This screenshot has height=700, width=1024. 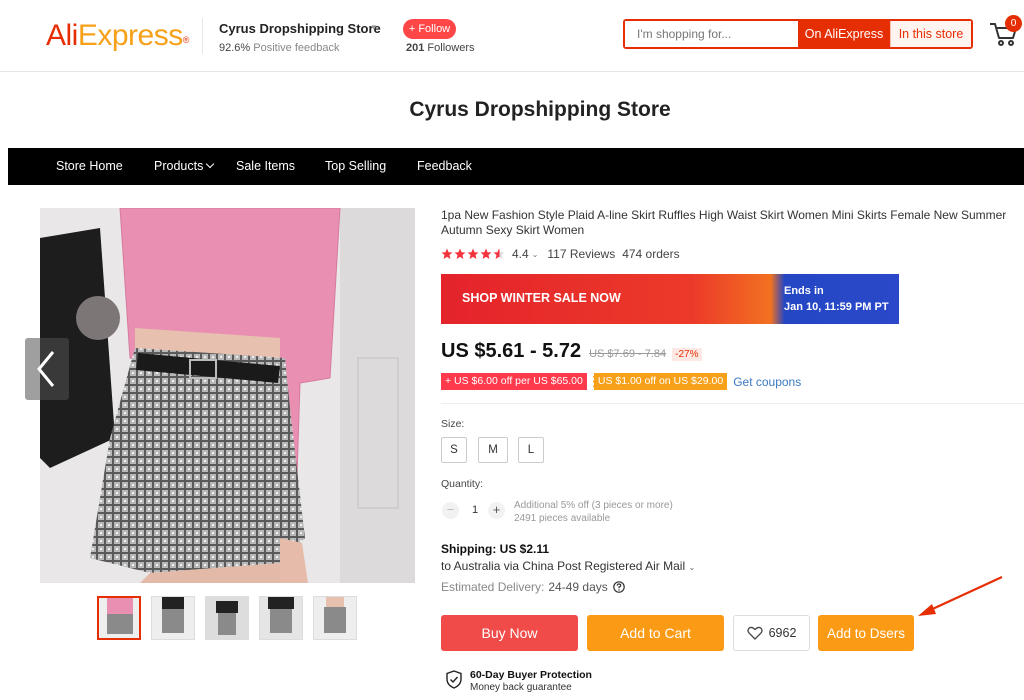 What do you see at coordinates (186, 40) in the screenshot?
I see `logo-reg: ®` at bounding box center [186, 40].